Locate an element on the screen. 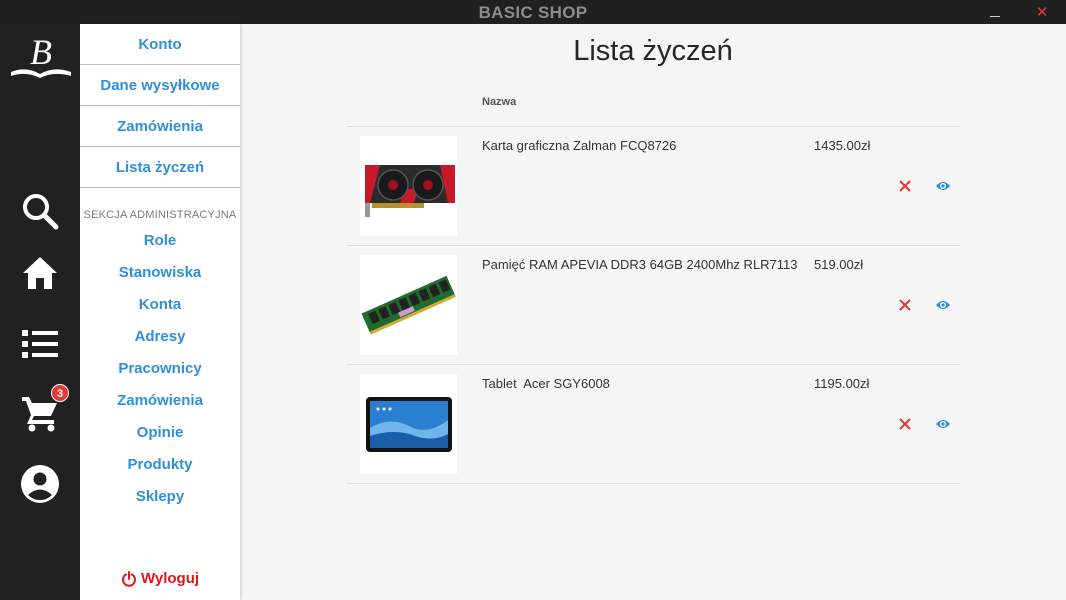 This screenshot has width=1066, height=600. account-icon is located at coordinates (40, 484).